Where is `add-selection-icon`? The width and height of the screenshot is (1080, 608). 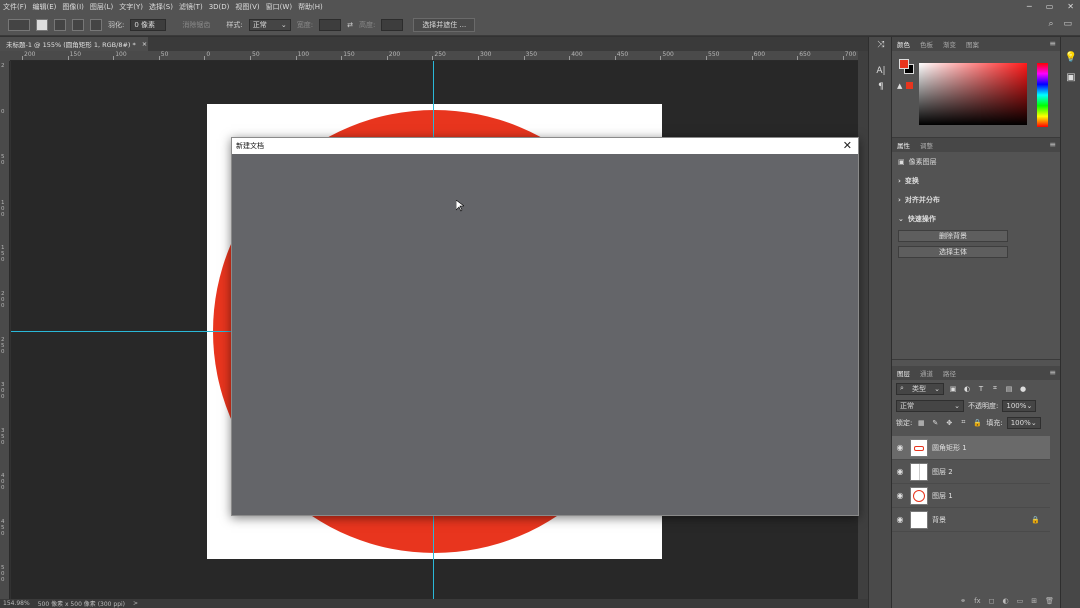 add-selection-icon is located at coordinates (60, 24).